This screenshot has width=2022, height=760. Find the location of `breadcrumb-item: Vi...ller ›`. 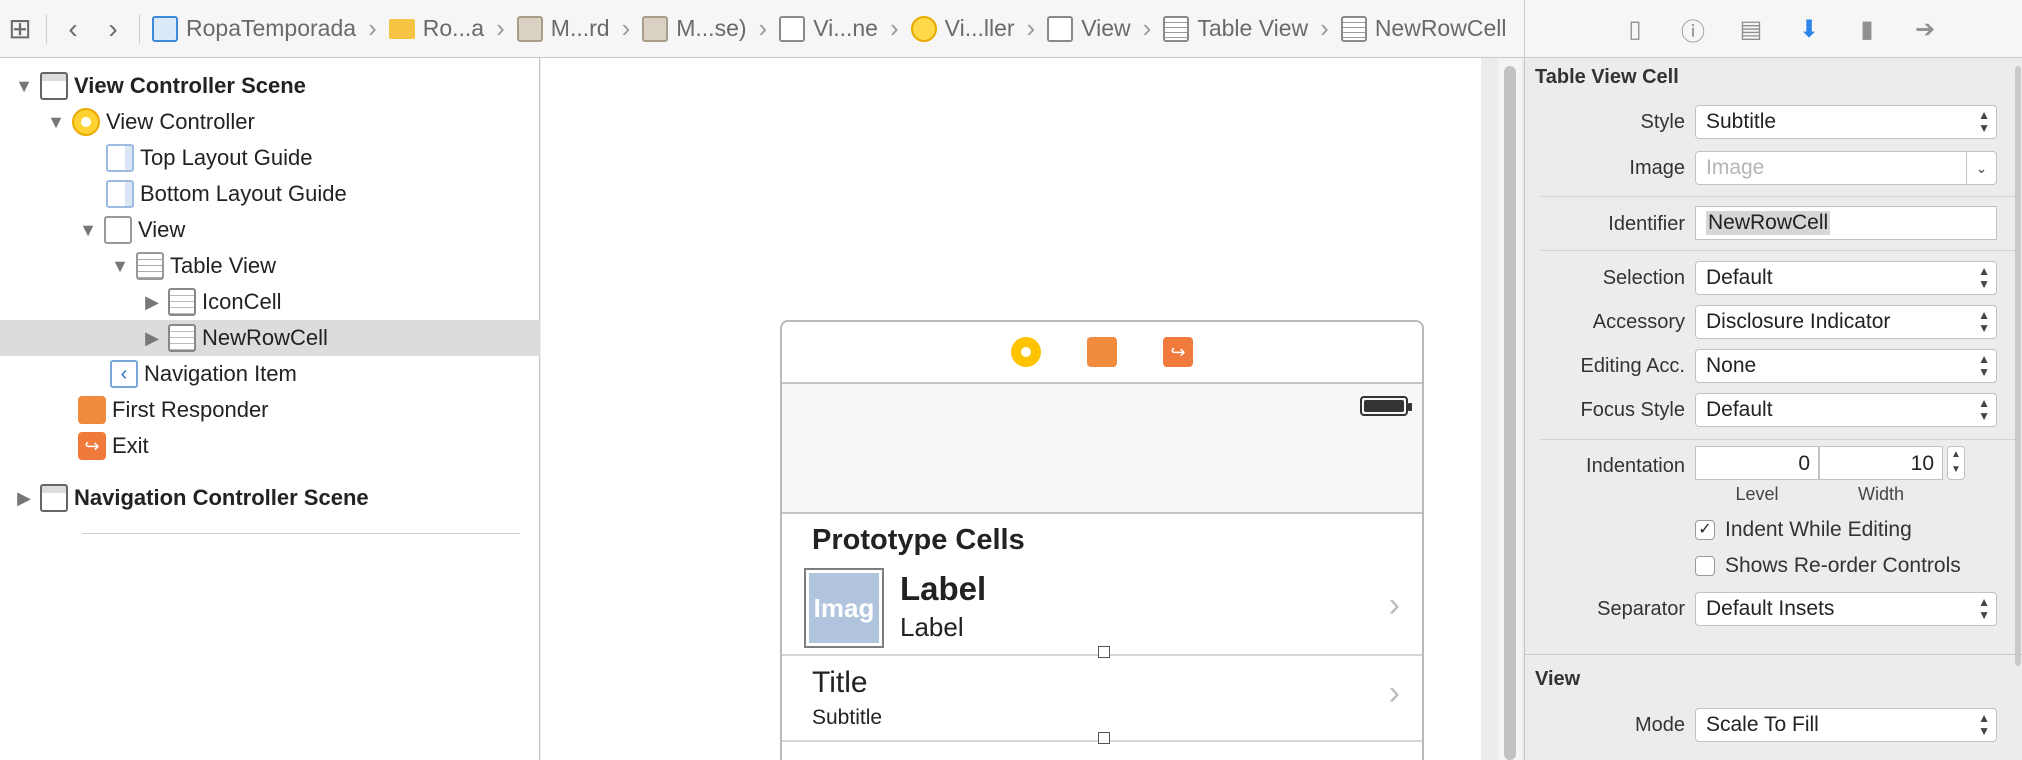

breadcrumb-item: Vi...ller › is located at coordinates (973, 28).